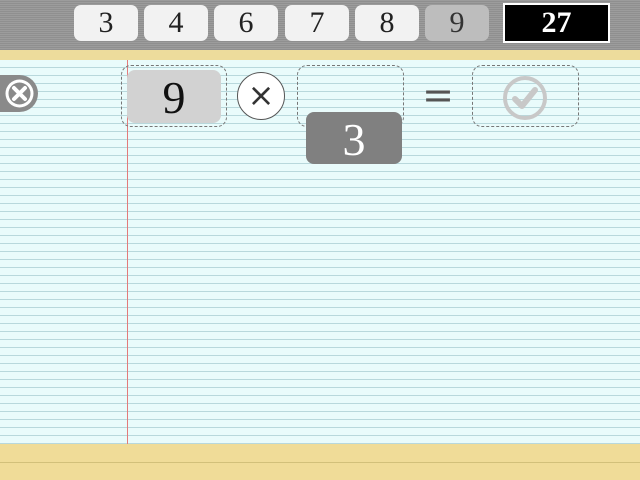 This screenshot has width=640, height=480. What do you see at coordinates (174, 96) in the screenshot?
I see `operand1-tile: 9` at bounding box center [174, 96].